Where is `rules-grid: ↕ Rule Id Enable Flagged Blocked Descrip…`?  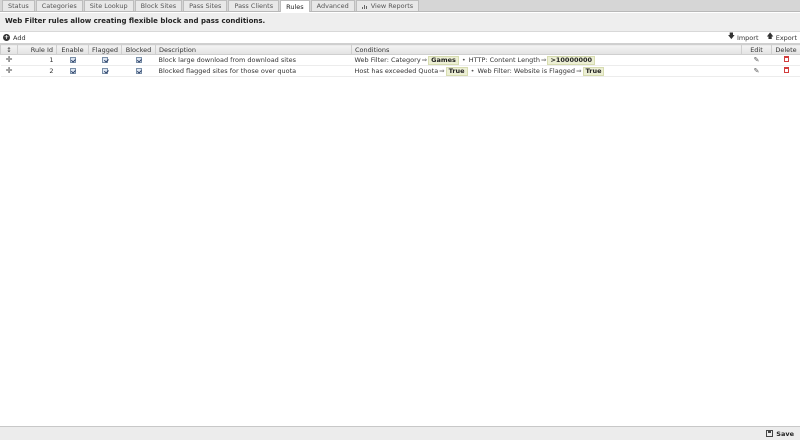
rules-grid: ↕ Rule Id Enable Flagged Blocked Descrip… is located at coordinates (400, 60).